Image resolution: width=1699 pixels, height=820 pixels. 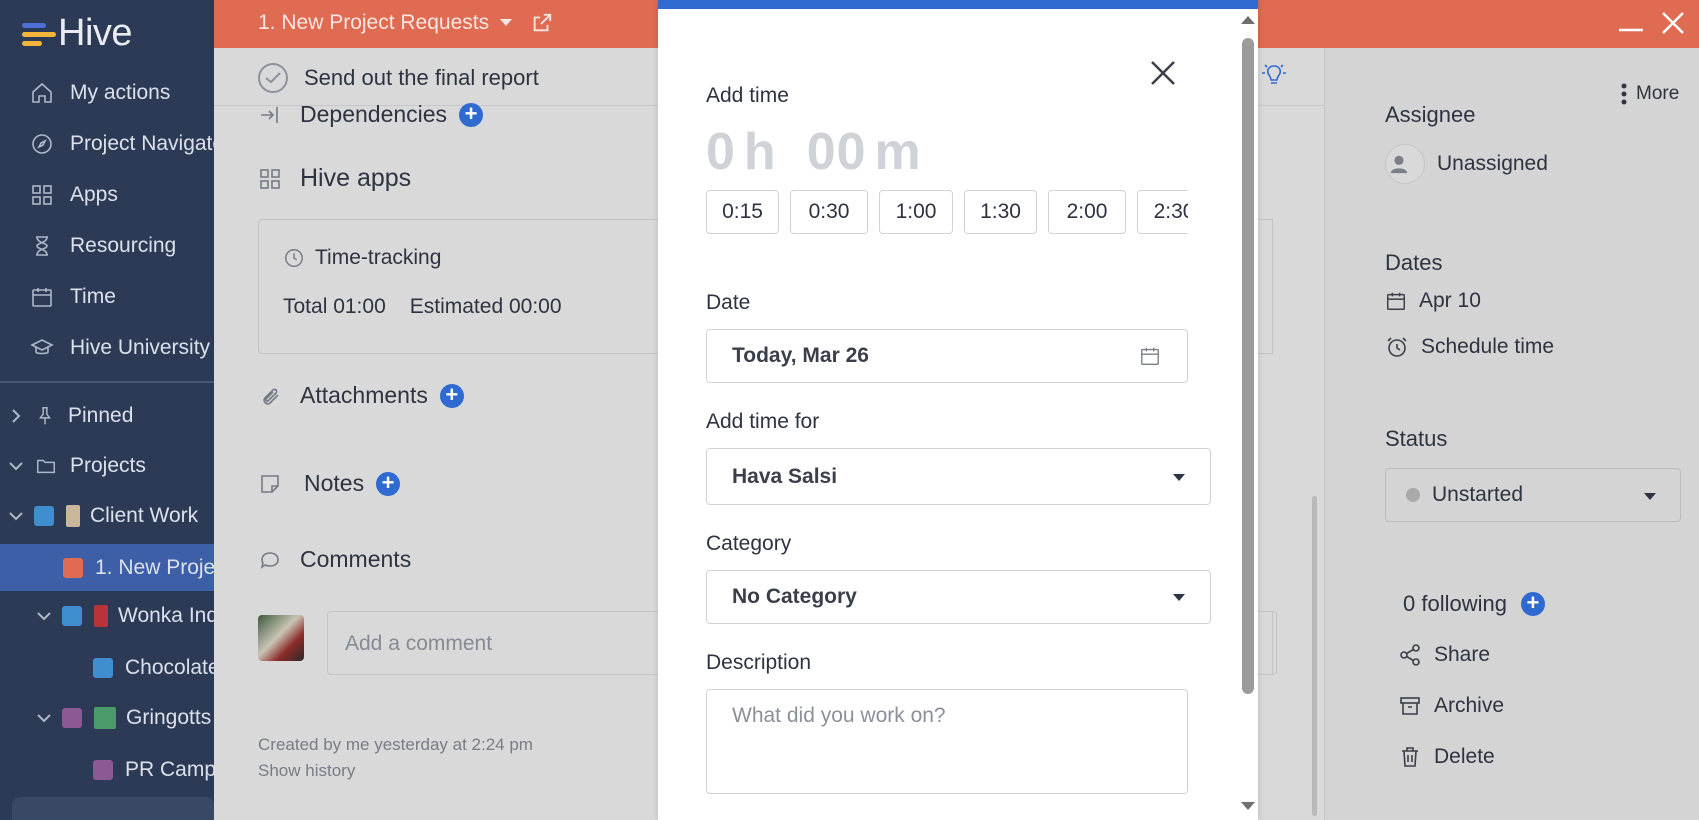 What do you see at coordinates (100, 93) in the screenshot?
I see `nav-my-actions: My actions` at bounding box center [100, 93].